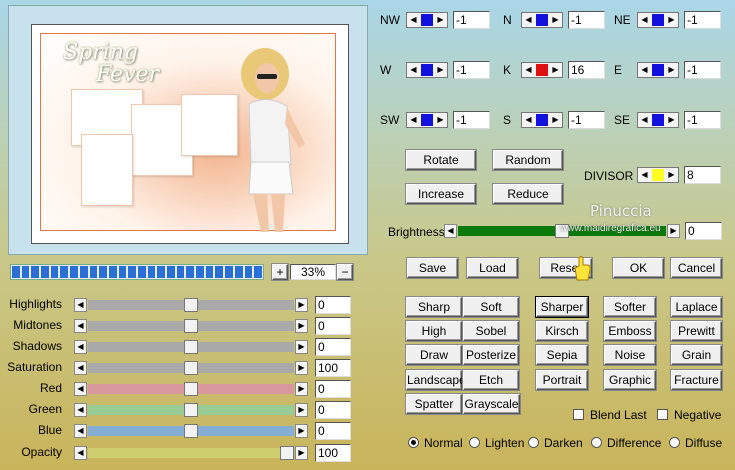 This screenshot has width=735, height=470. I want to click on matrix-input: 16, so click(586, 70).